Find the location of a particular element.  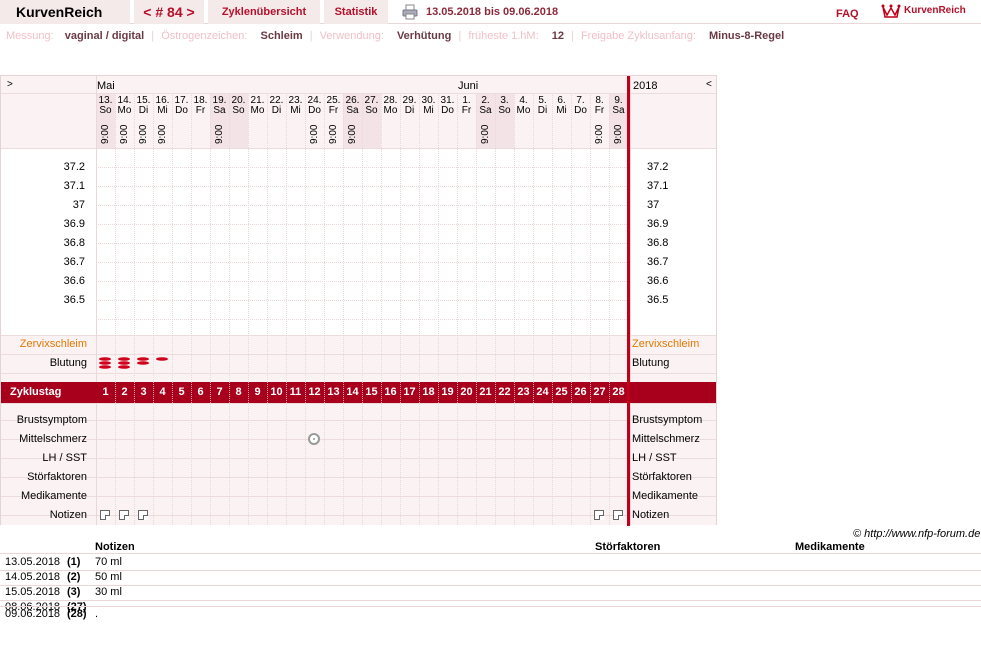

cycle-day-number: 18 is located at coordinates (428, 392).